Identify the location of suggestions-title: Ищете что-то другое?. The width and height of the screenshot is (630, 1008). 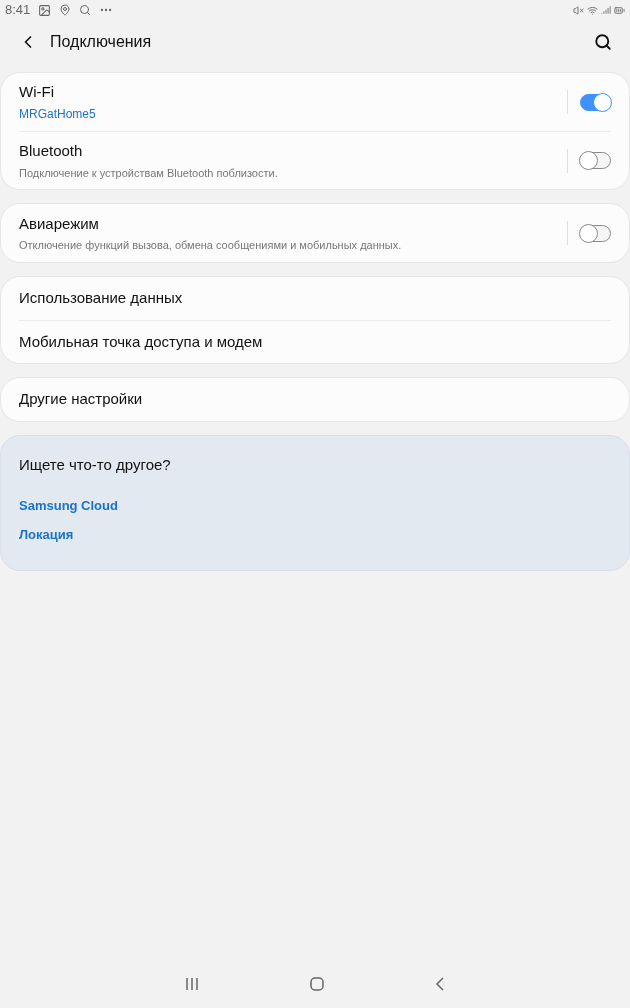
(95, 465).